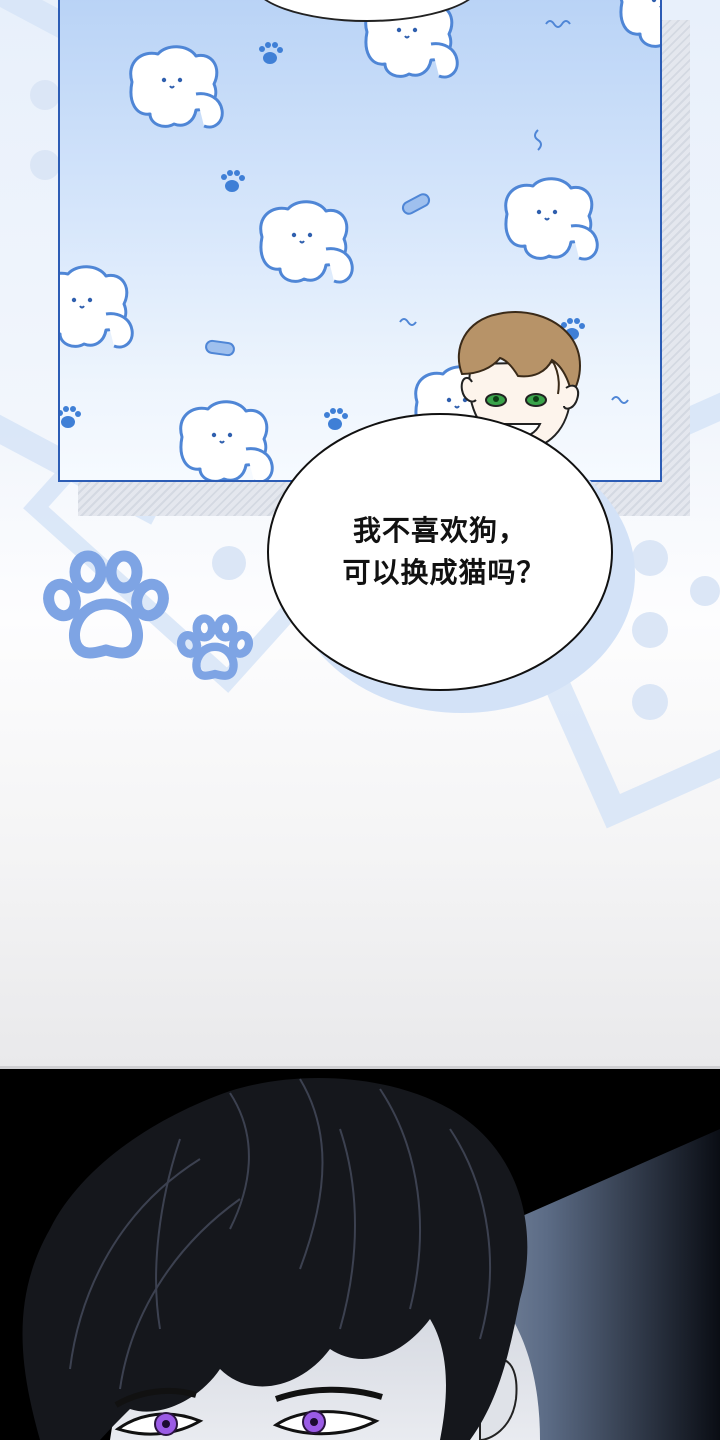 Image resolution: width=720 pixels, height=1440 pixels. What do you see at coordinates (440, 552) in the screenshot?
I see `speech-bubble: 我不喜欢狗， 可以换成猫吗？` at bounding box center [440, 552].